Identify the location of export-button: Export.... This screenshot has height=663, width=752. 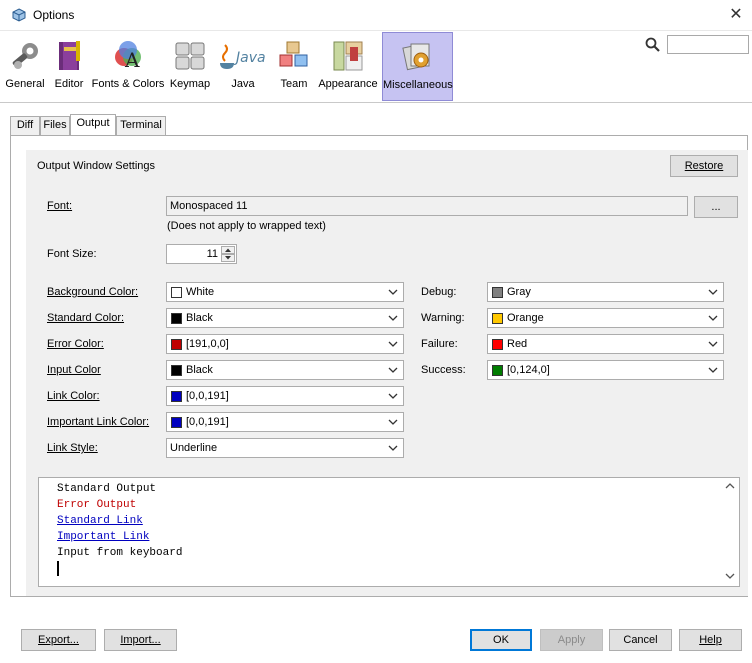
(58, 640).